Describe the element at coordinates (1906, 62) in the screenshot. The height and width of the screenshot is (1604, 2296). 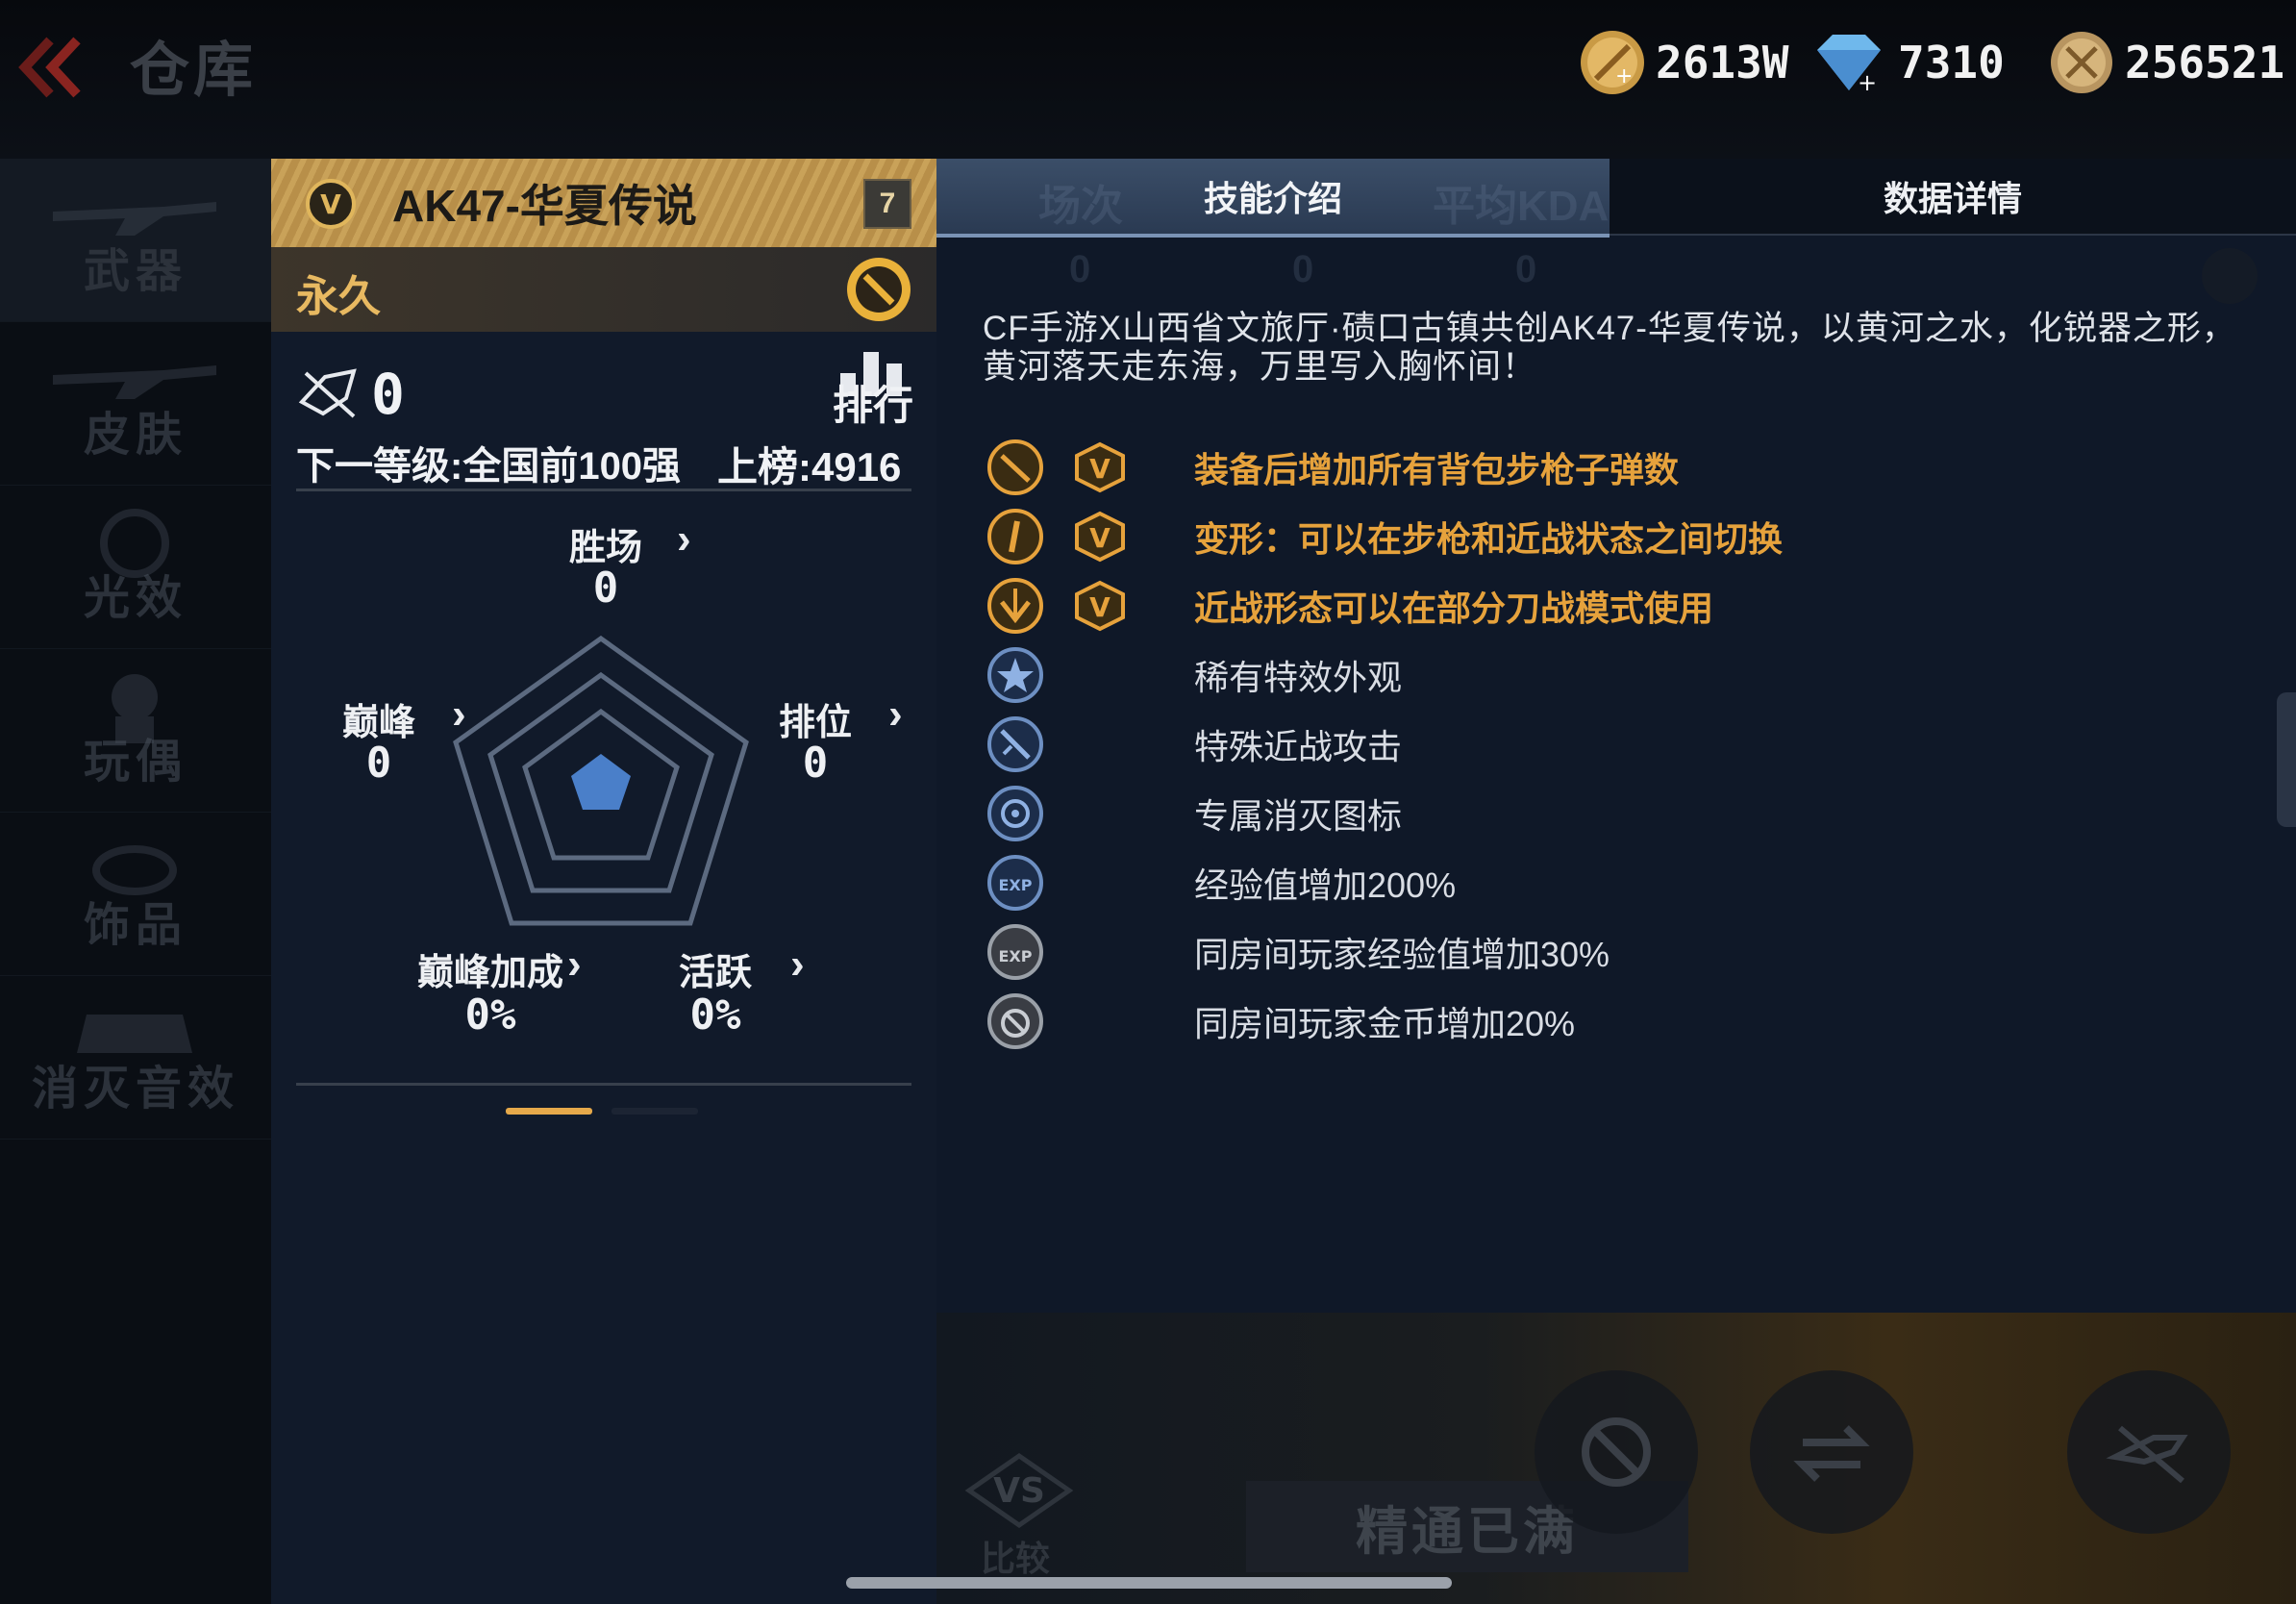
I see `currency-diamond: + 7310` at that location.